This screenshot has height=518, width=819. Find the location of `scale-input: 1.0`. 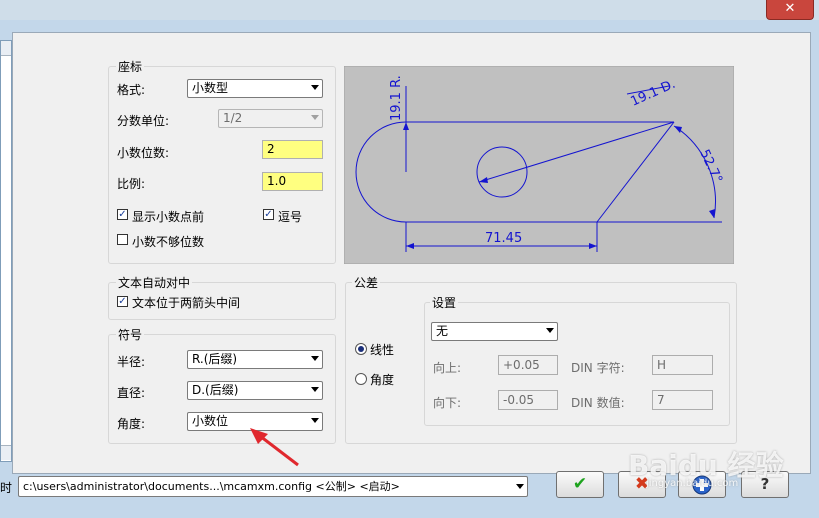

scale-input: 1.0 is located at coordinates (292, 181).